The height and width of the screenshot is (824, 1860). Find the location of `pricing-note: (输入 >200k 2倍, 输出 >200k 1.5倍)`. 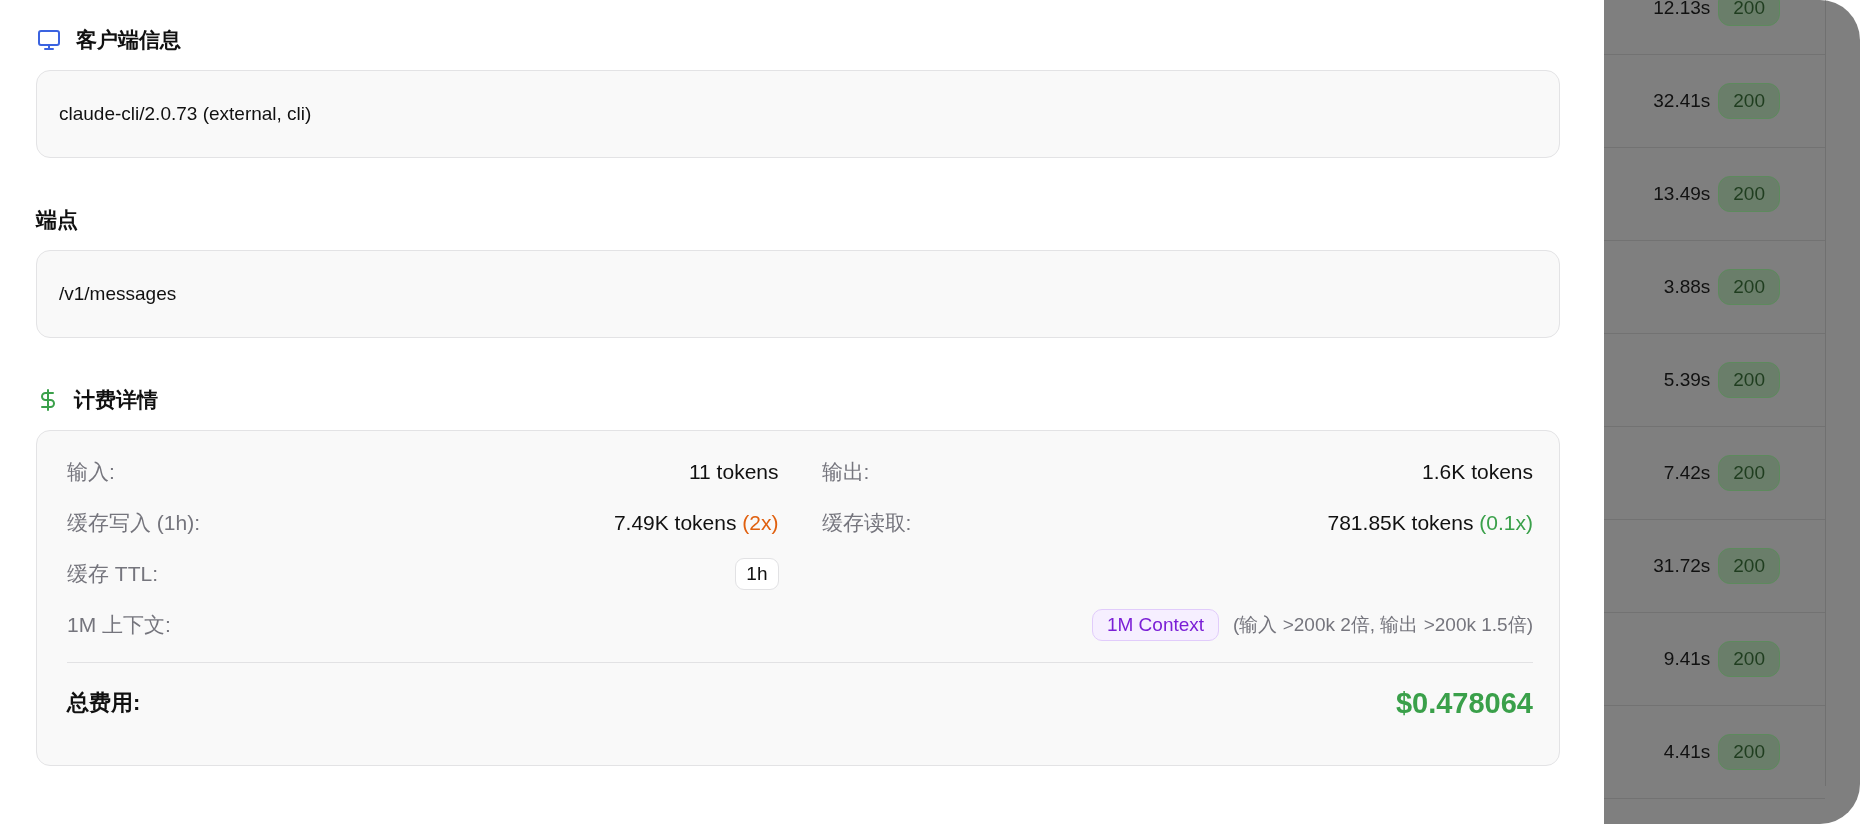

pricing-note: (输入 >200k 2倍, 输出 >200k 1.5倍) is located at coordinates (1383, 625).